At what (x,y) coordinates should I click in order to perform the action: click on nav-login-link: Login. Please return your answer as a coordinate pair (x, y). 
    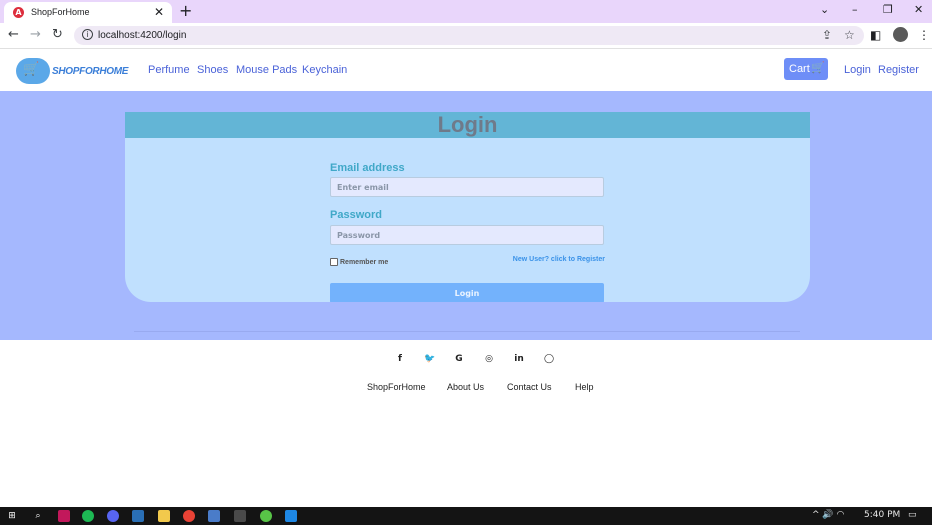
    Looking at the image, I should click on (857, 70).